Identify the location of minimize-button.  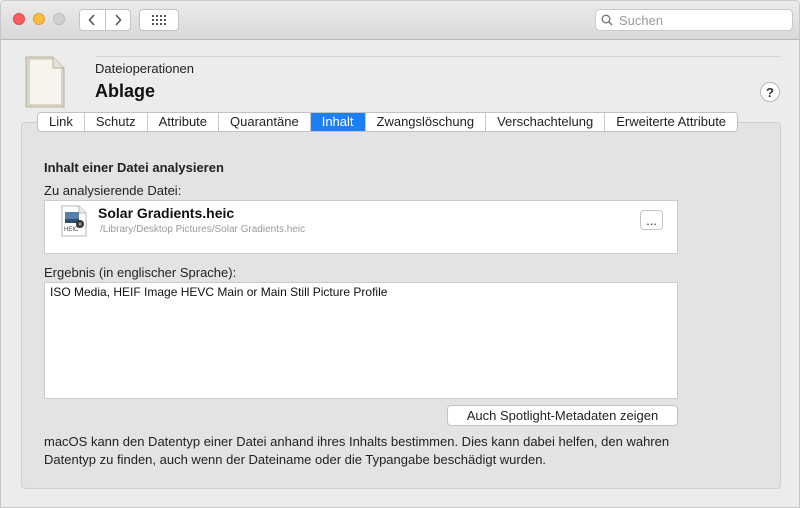
(39, 19).